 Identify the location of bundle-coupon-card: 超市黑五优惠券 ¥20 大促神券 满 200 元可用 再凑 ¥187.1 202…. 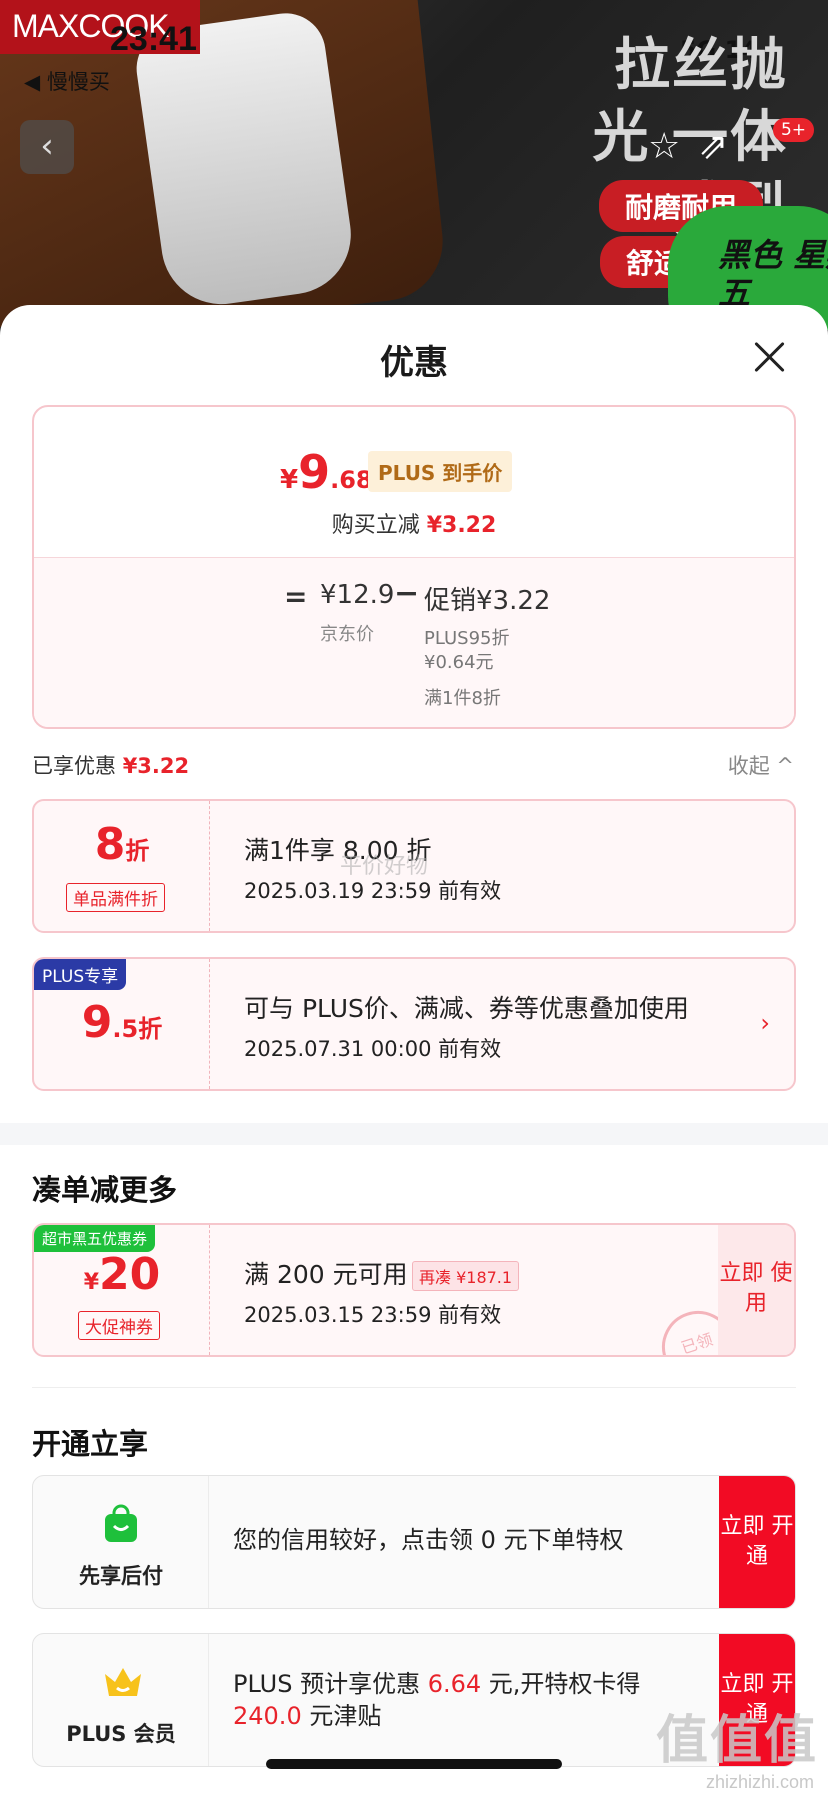
(414, 1290).